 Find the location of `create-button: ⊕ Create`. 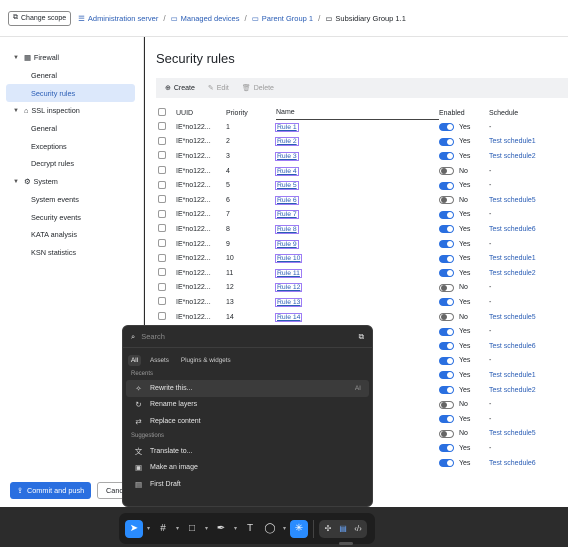

create-button: ⊕ Create is located at coordinates (180, 88).